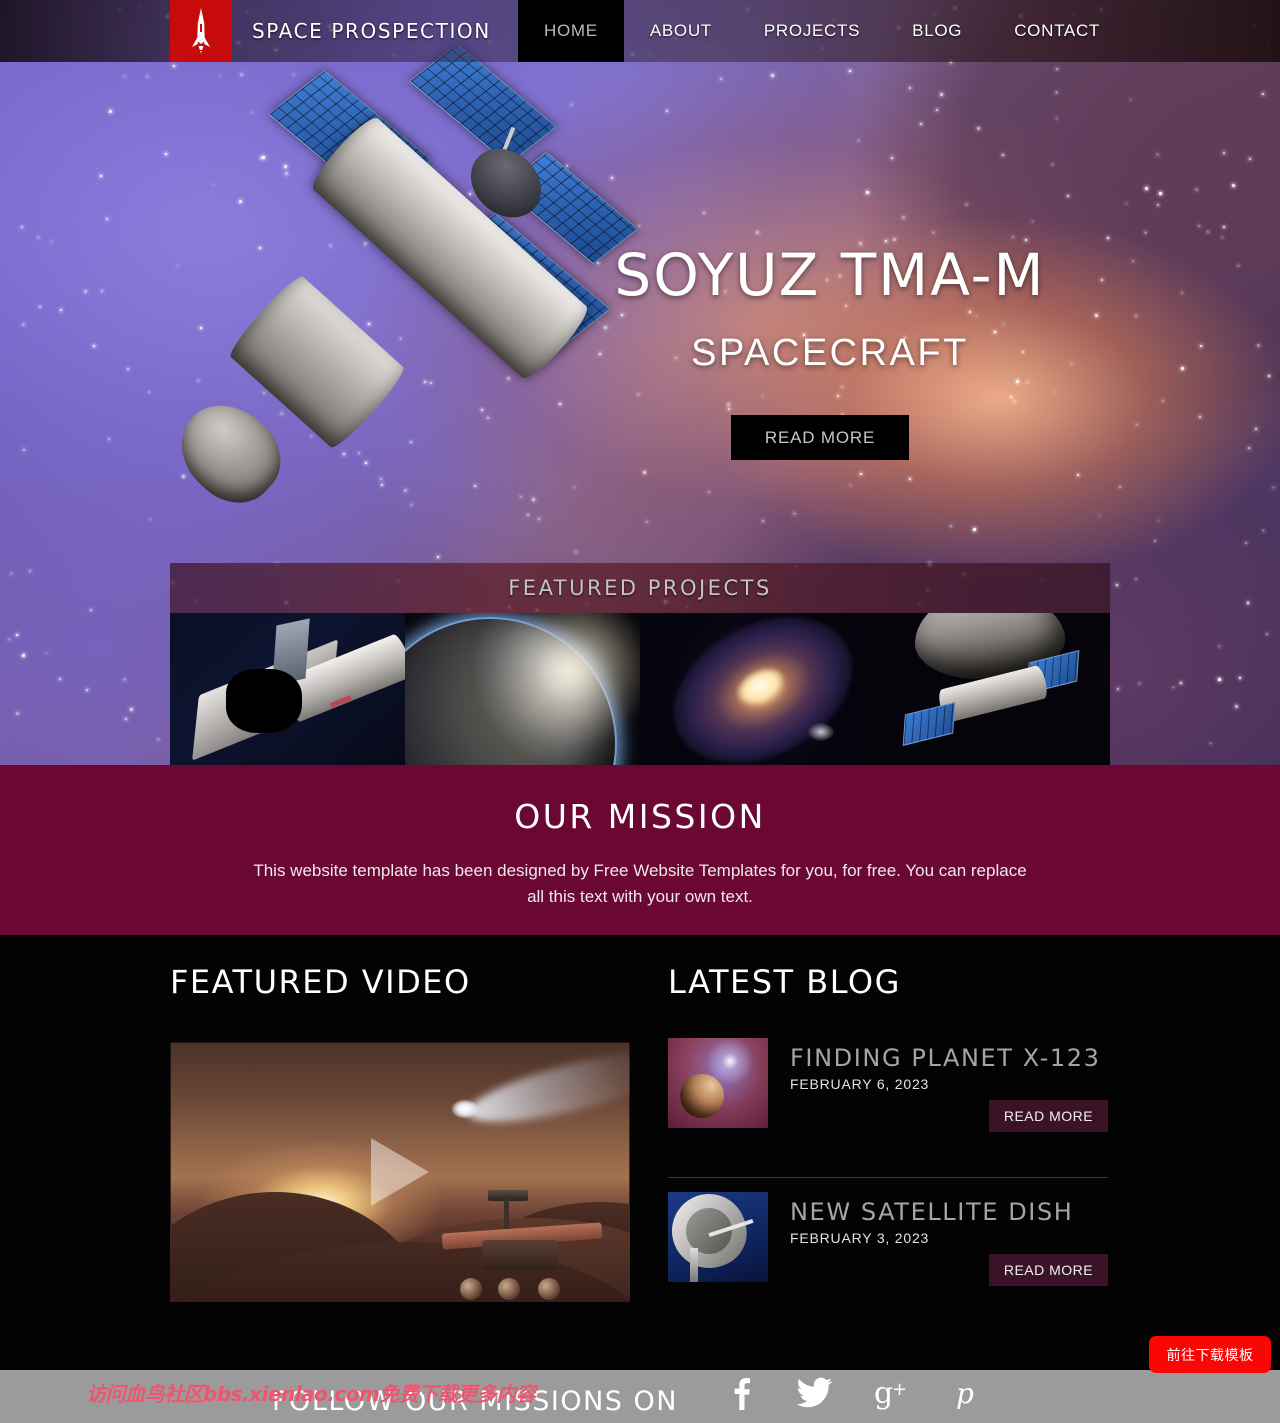 The height and width of the screenshot is (1423, 1280). What do you see at coordinates (937, 31) in the screenshot?
I see `nav-item-blog: BLOG` at bounding box center [937, 31].